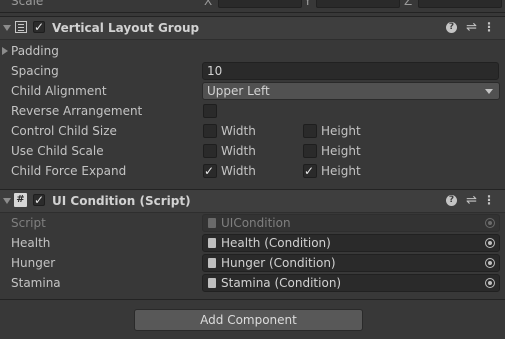  Describe the element at coordinates (27, 4) in the screenshot. I see `scale-label: Scale` at that location.